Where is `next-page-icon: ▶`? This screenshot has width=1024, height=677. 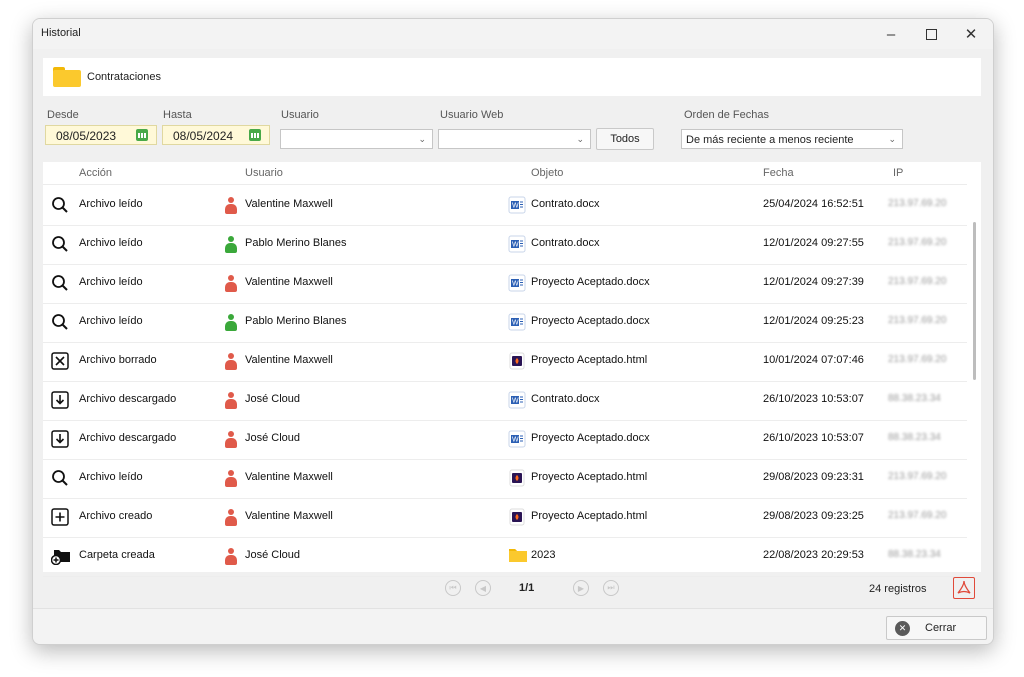 next-page-icon: ▶ is located at coordinates (581, 588).